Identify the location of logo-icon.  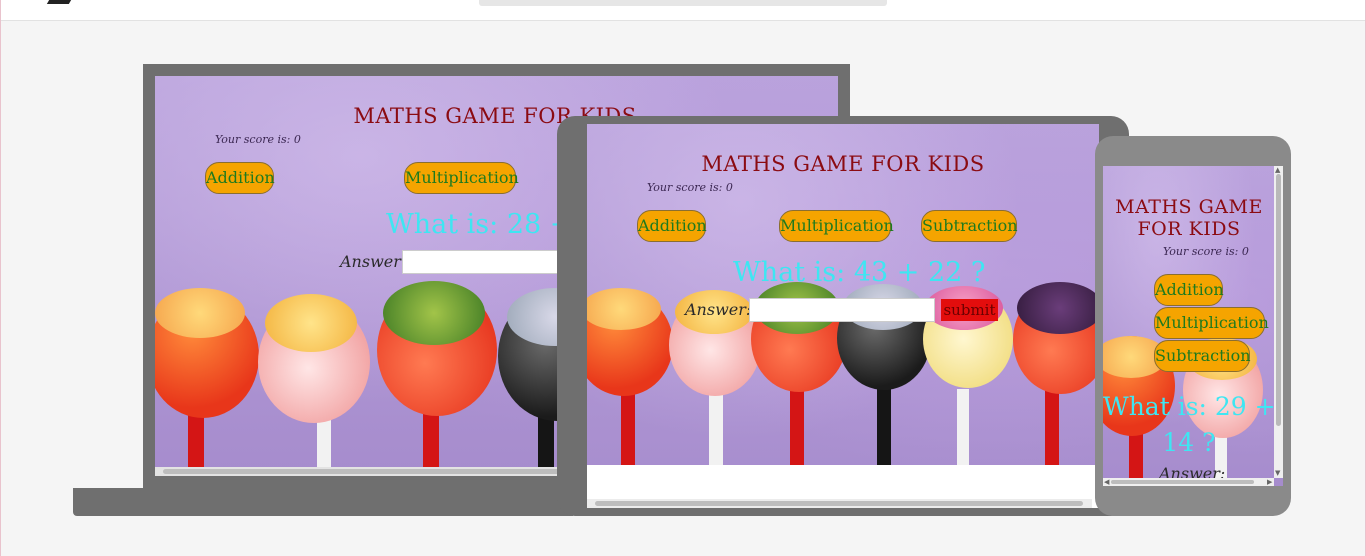
(59, 2).